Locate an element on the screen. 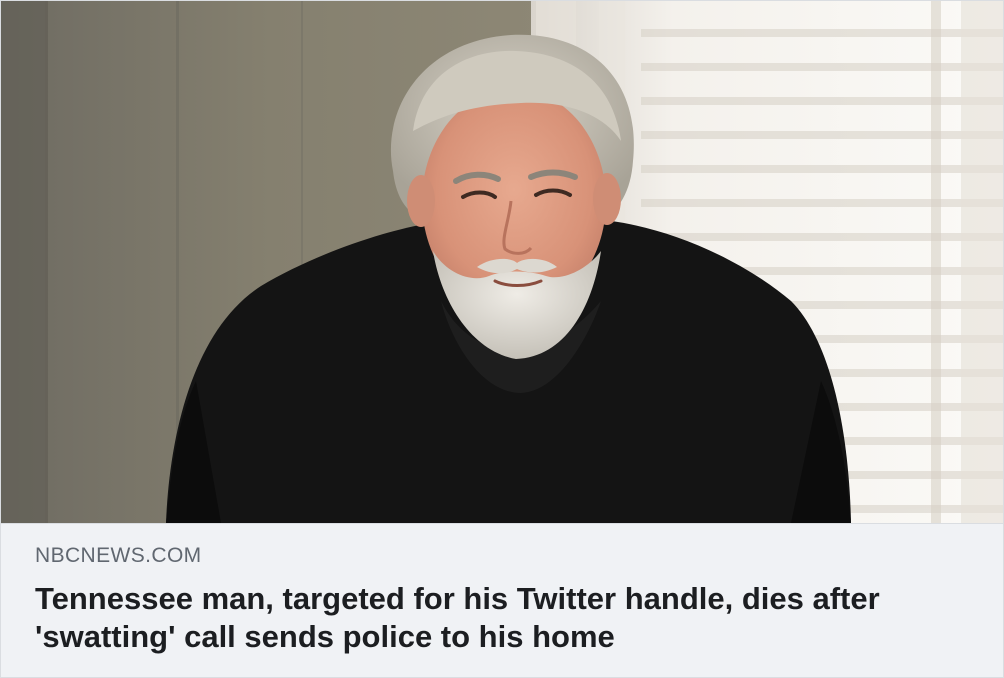 The height and width of the screenshot is (678, 1004). source-domain: NBCNEWS.COM is located at coordinates (118, 555).